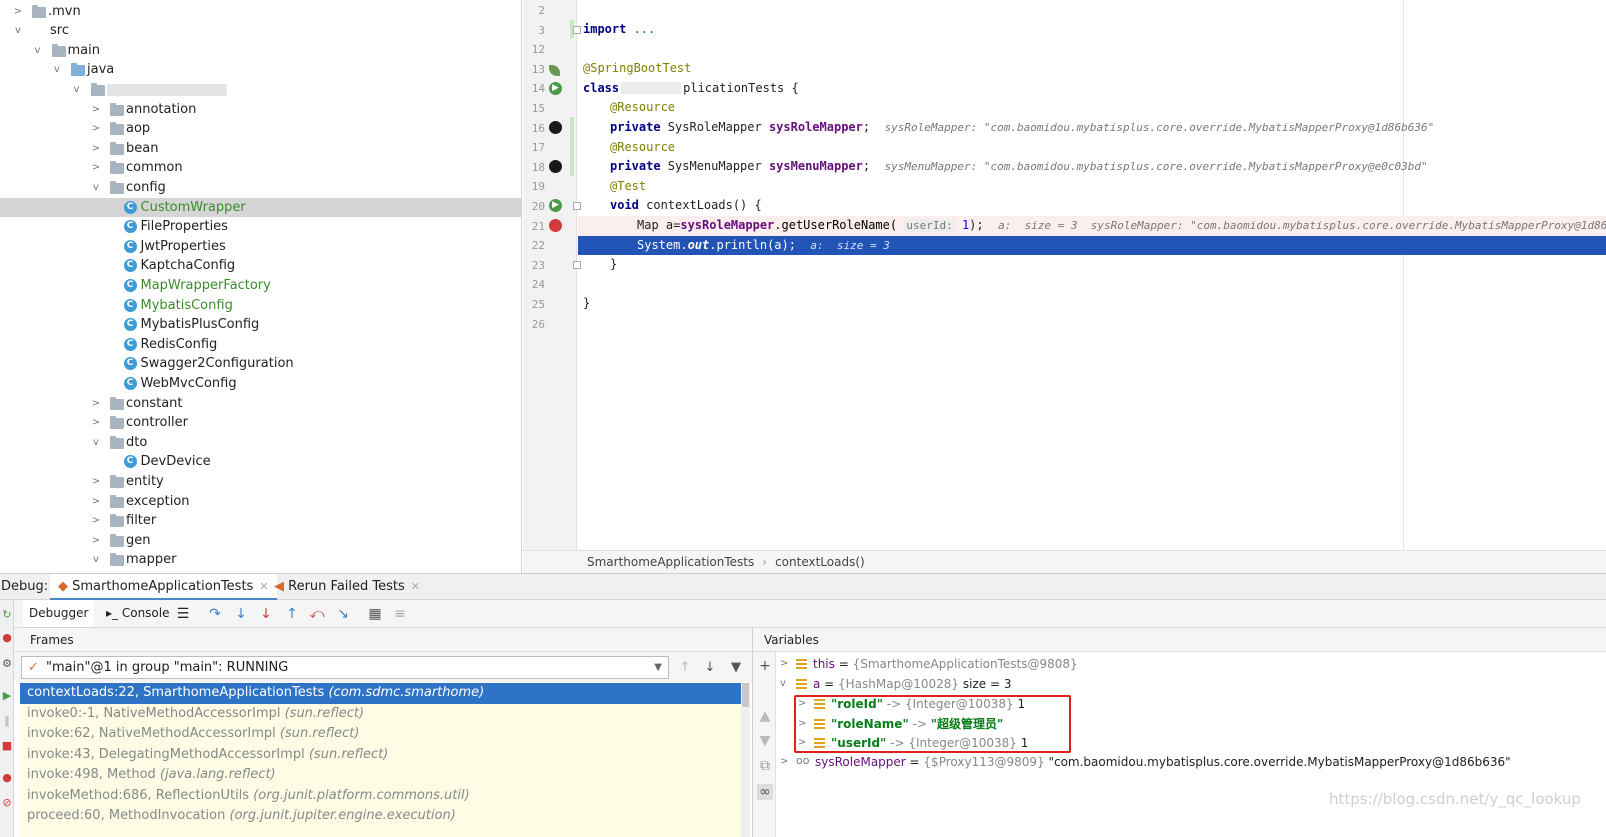  I want to click on trace-stream-icon: ≡, so click(400, 614).